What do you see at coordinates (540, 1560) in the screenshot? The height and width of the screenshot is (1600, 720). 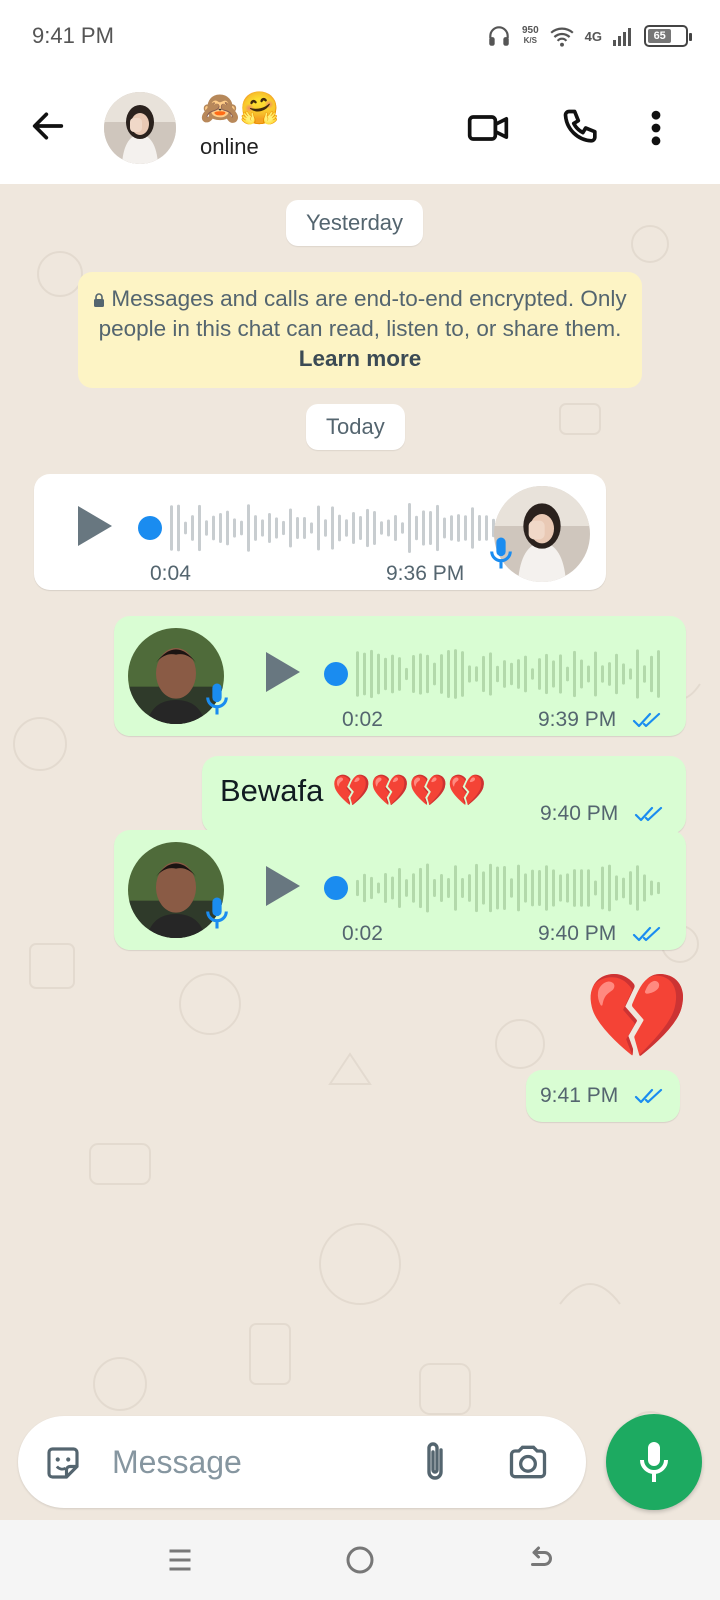 I see `back-nav-icon` at bounding box center [540, 1560].